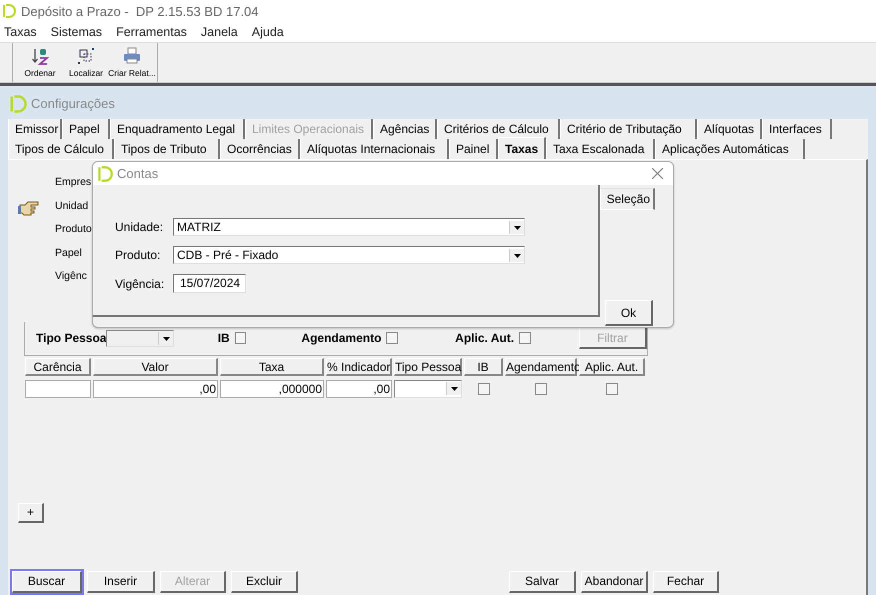 The height and width of the screenshot is (595, 876). I want to click on action-button: Abandonar, so click(614, 581).